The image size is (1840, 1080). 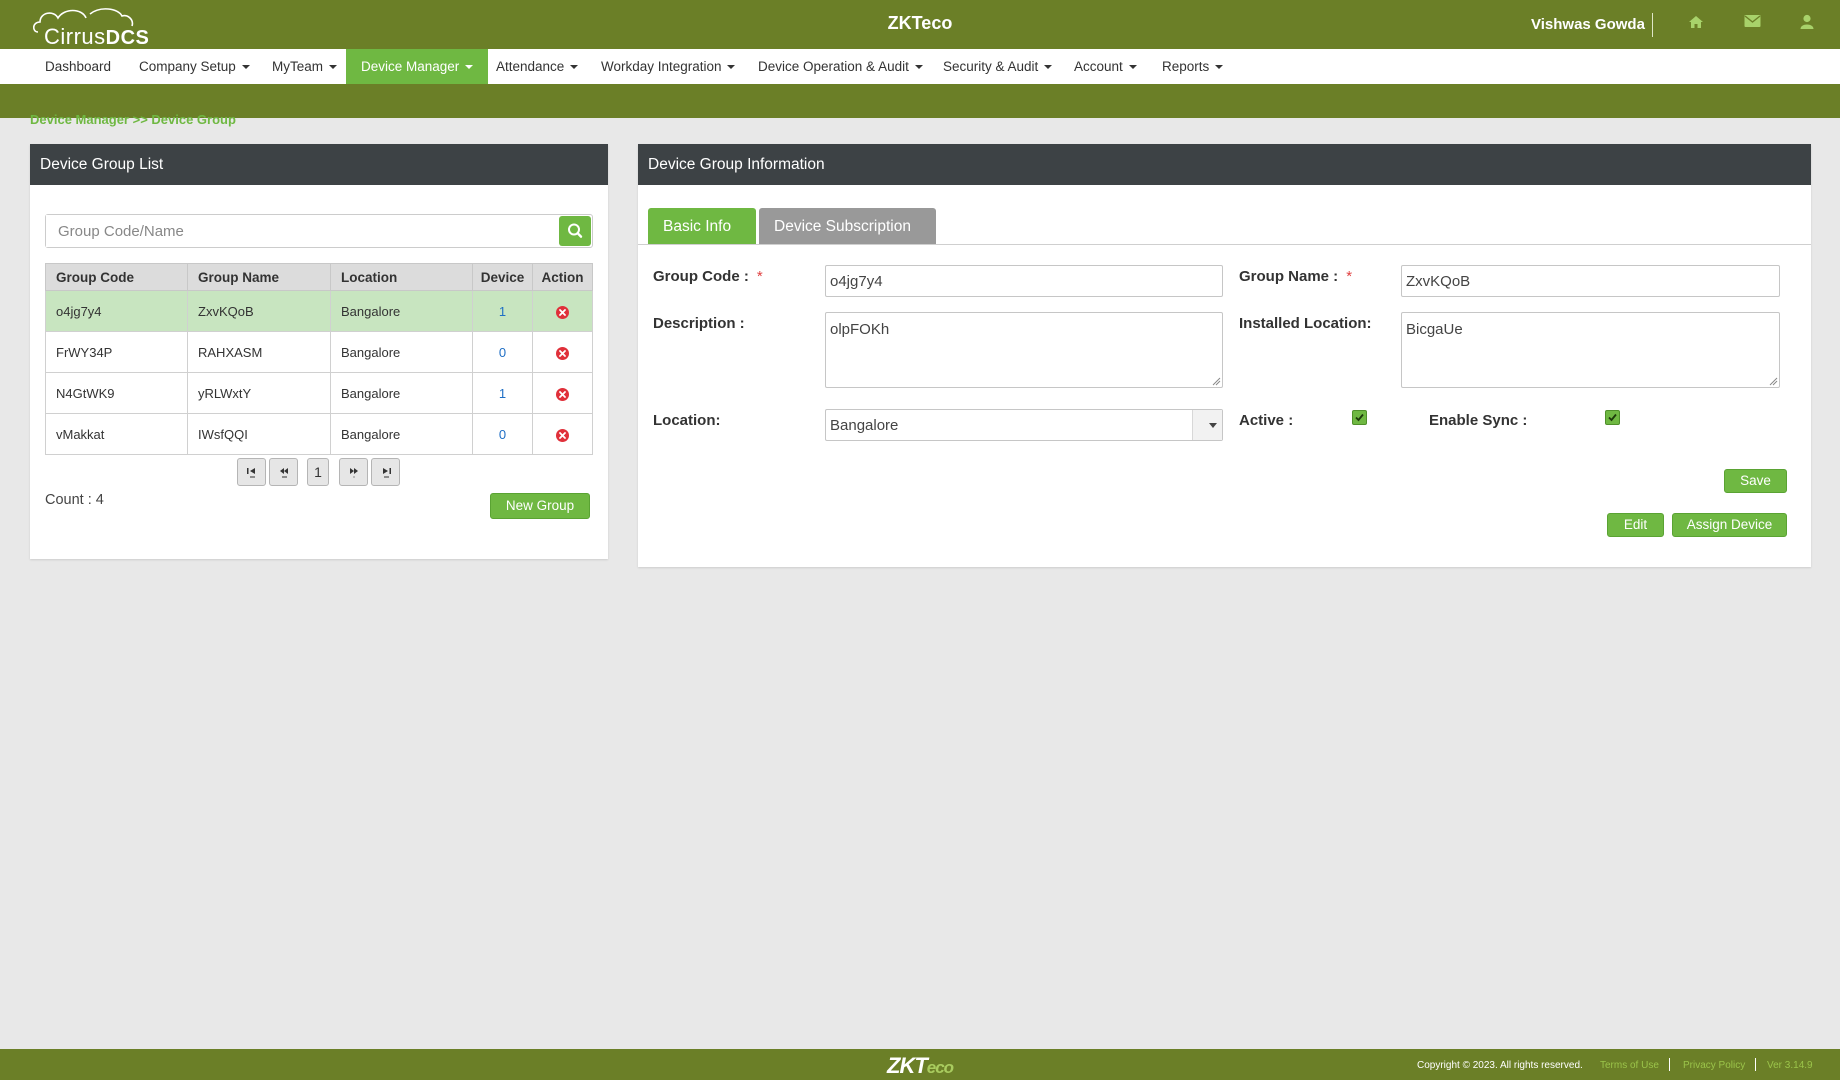 I want to click on first-page-button, so click(x=251, y=472).